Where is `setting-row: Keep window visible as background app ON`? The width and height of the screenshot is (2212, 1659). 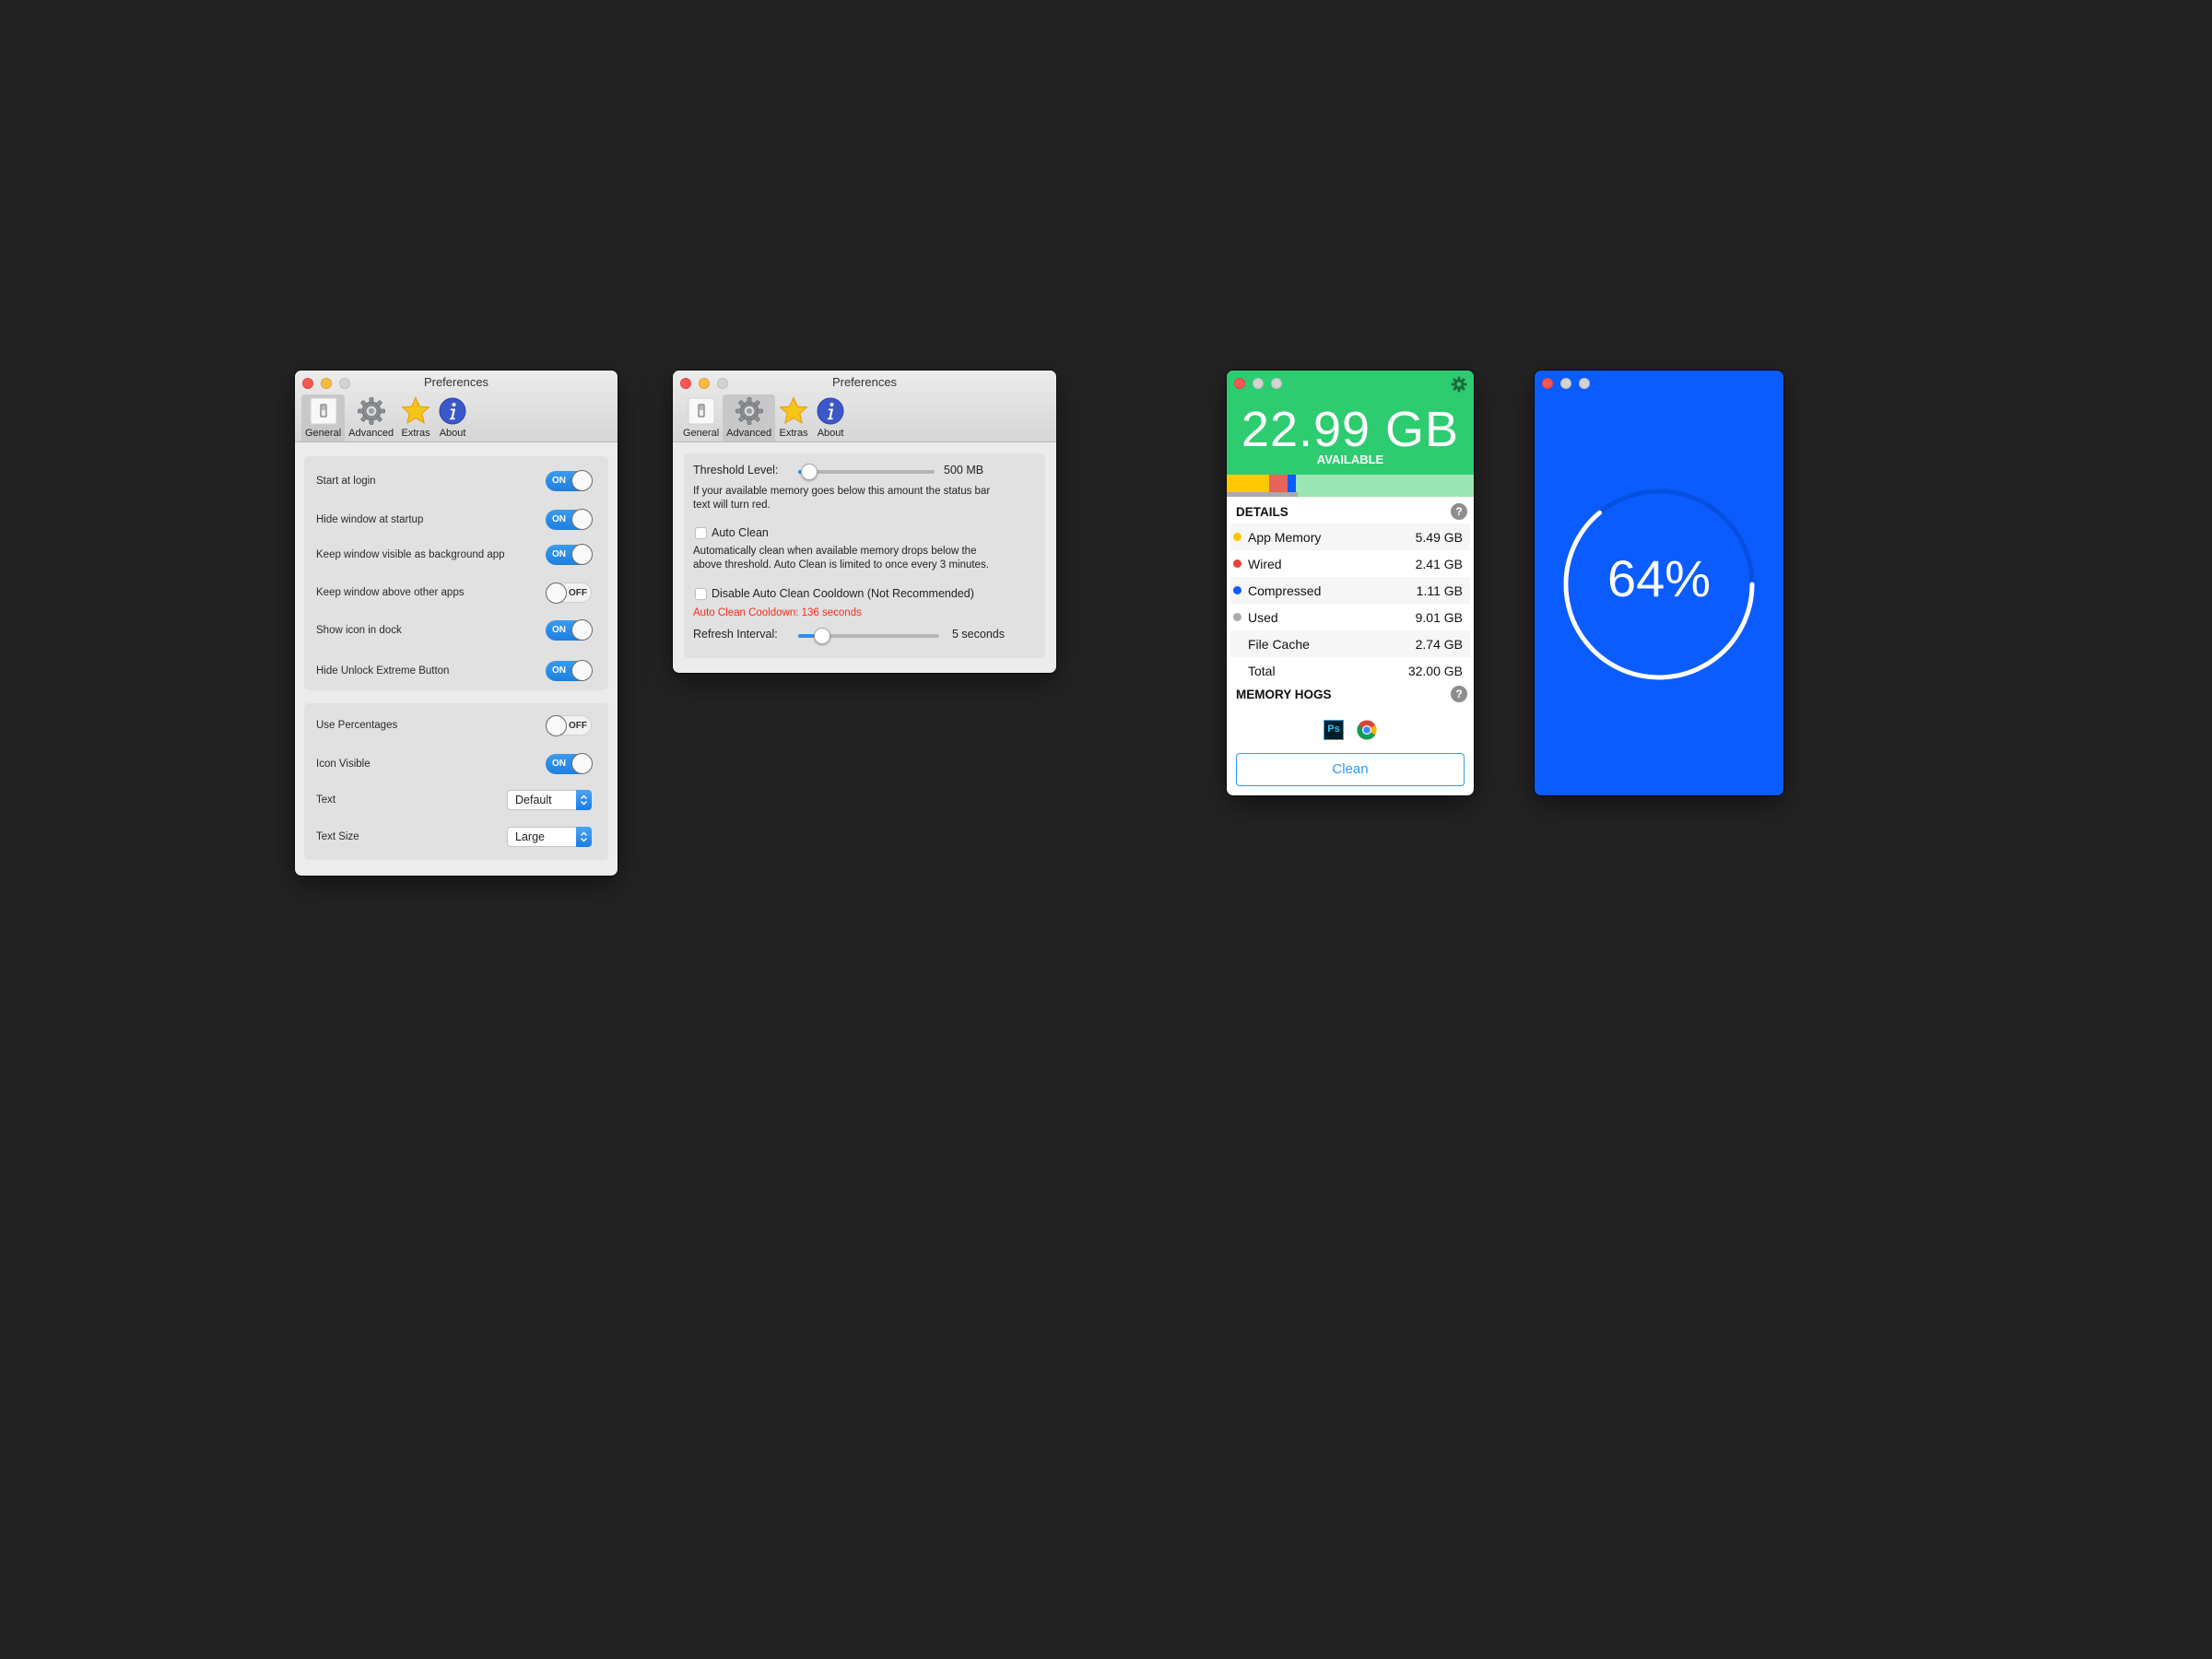
setting-row: Keep window visible as background app ON is located at coordinates (456, 555).